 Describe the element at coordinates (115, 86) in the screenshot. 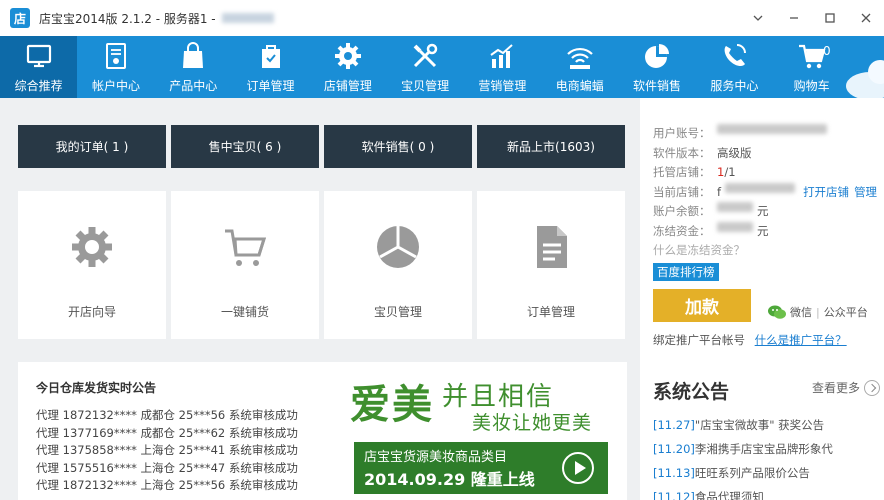

I see `tab-label: 帐户中心` at that location.